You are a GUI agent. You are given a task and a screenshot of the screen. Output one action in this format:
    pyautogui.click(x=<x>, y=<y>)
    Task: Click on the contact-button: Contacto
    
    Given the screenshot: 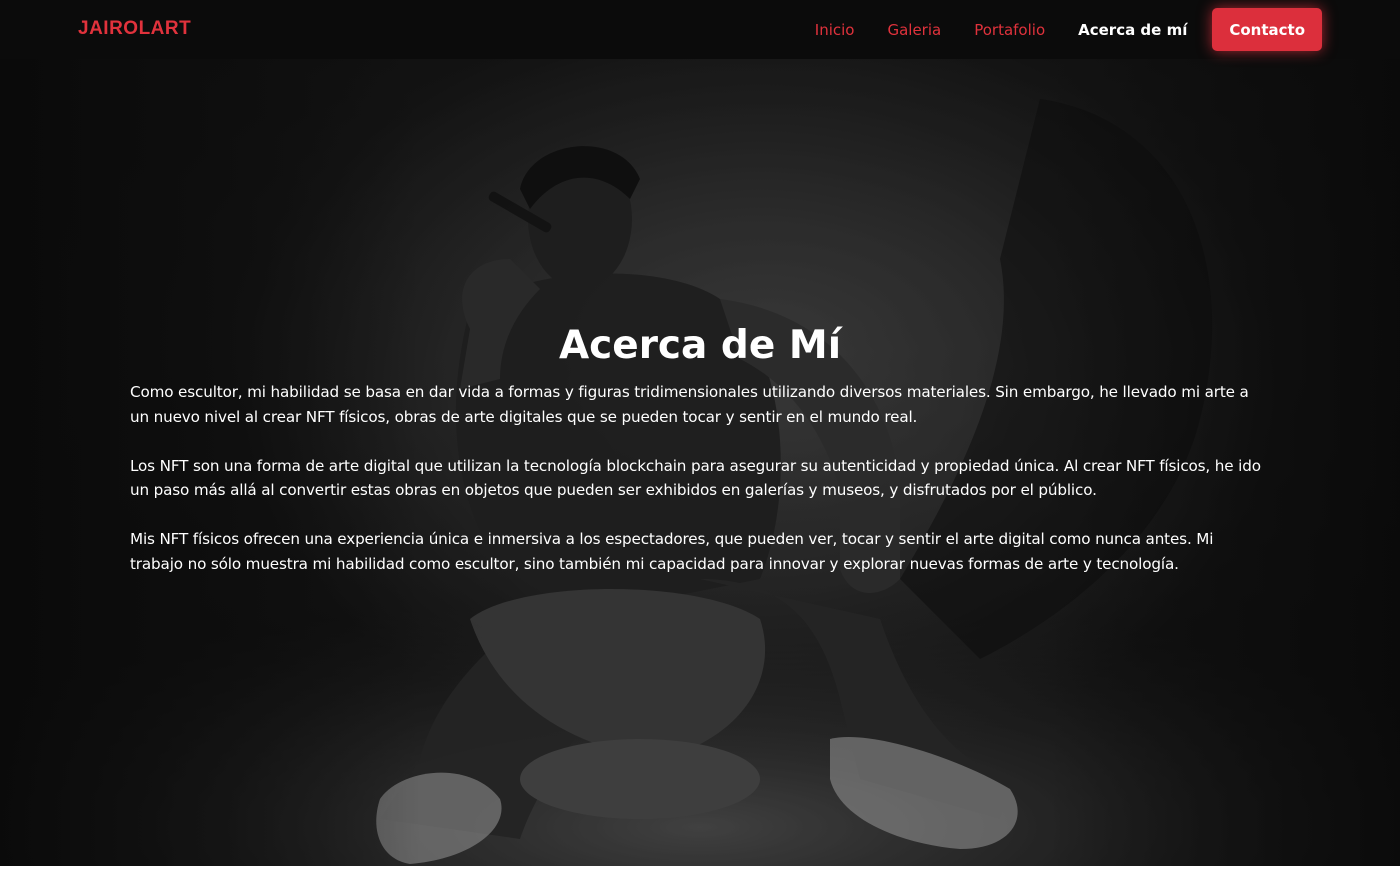 What is the action you would take?
    pyautogui.click(x=1267, y=29)
    